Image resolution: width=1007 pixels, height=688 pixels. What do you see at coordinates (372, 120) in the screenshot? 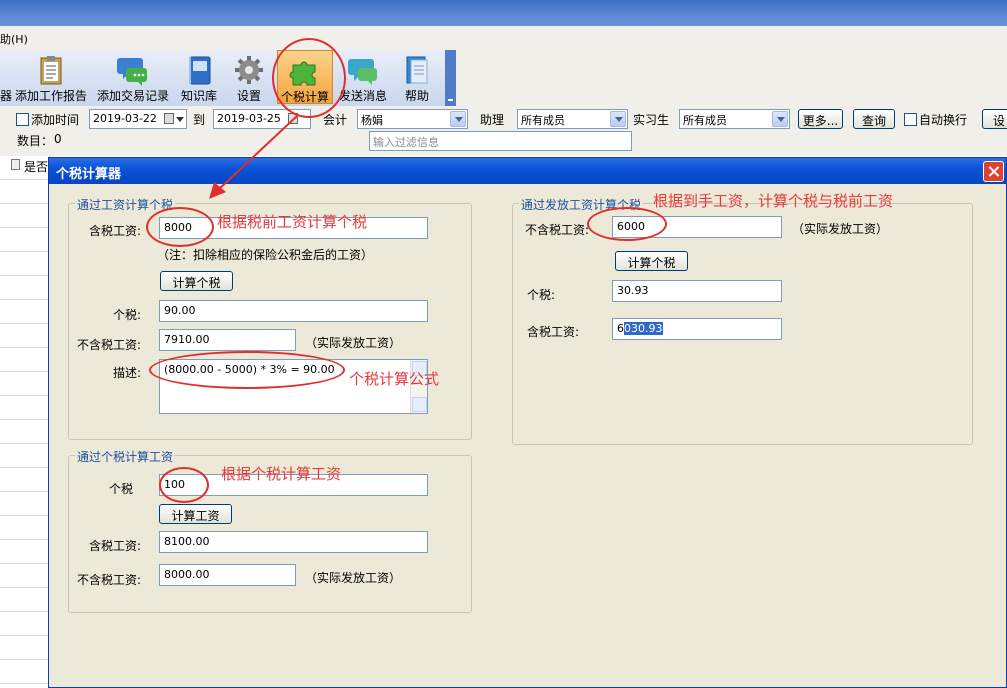
I see `accountant-value: 杨娟` at bounding box center [372, 120].